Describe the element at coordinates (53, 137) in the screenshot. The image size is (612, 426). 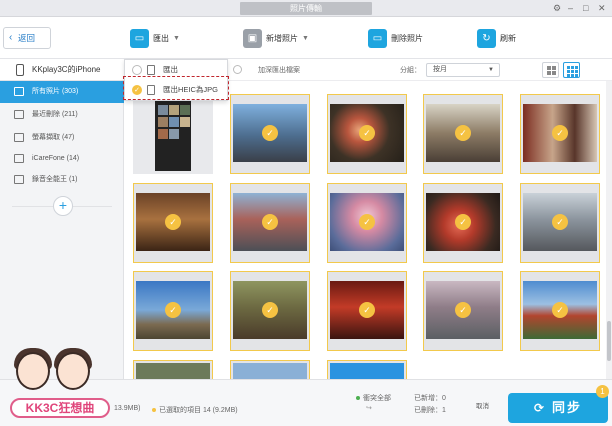
I see `sidebar-item-label: 螢幕擷取 (47)` at that location.